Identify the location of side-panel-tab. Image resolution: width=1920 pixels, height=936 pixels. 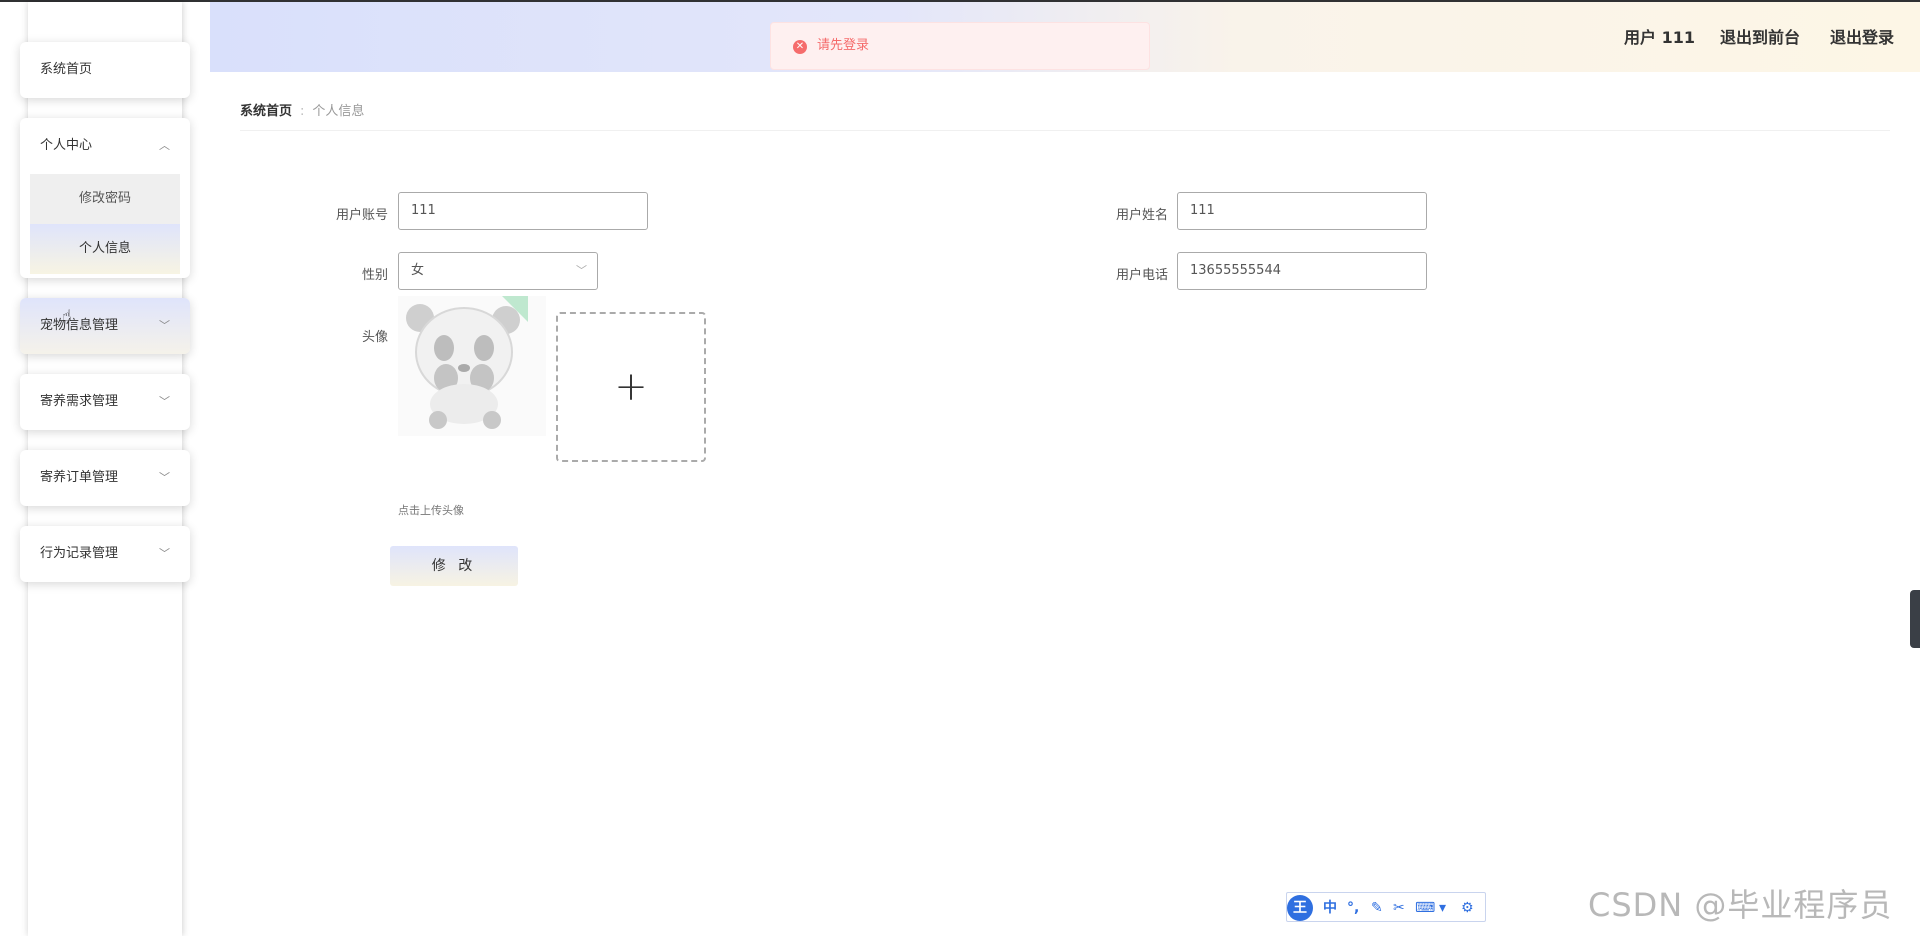
(1915, 619).